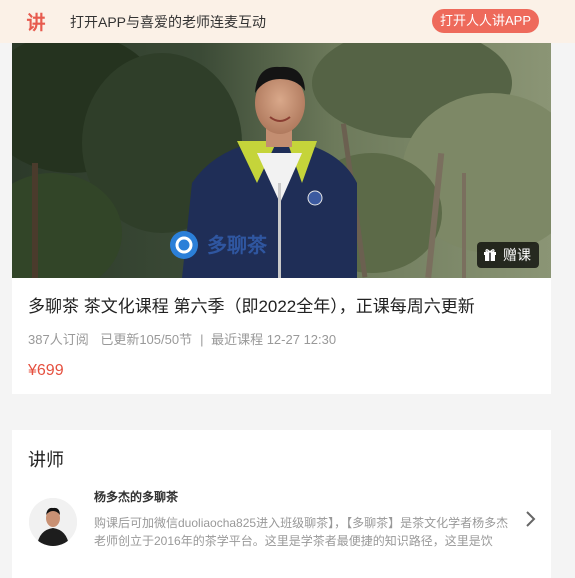 The image size is (575, 578). Describe the element at coordinates (146, 339) in the screenshot. I see `update-progress: 已更新105/50节` at that location.